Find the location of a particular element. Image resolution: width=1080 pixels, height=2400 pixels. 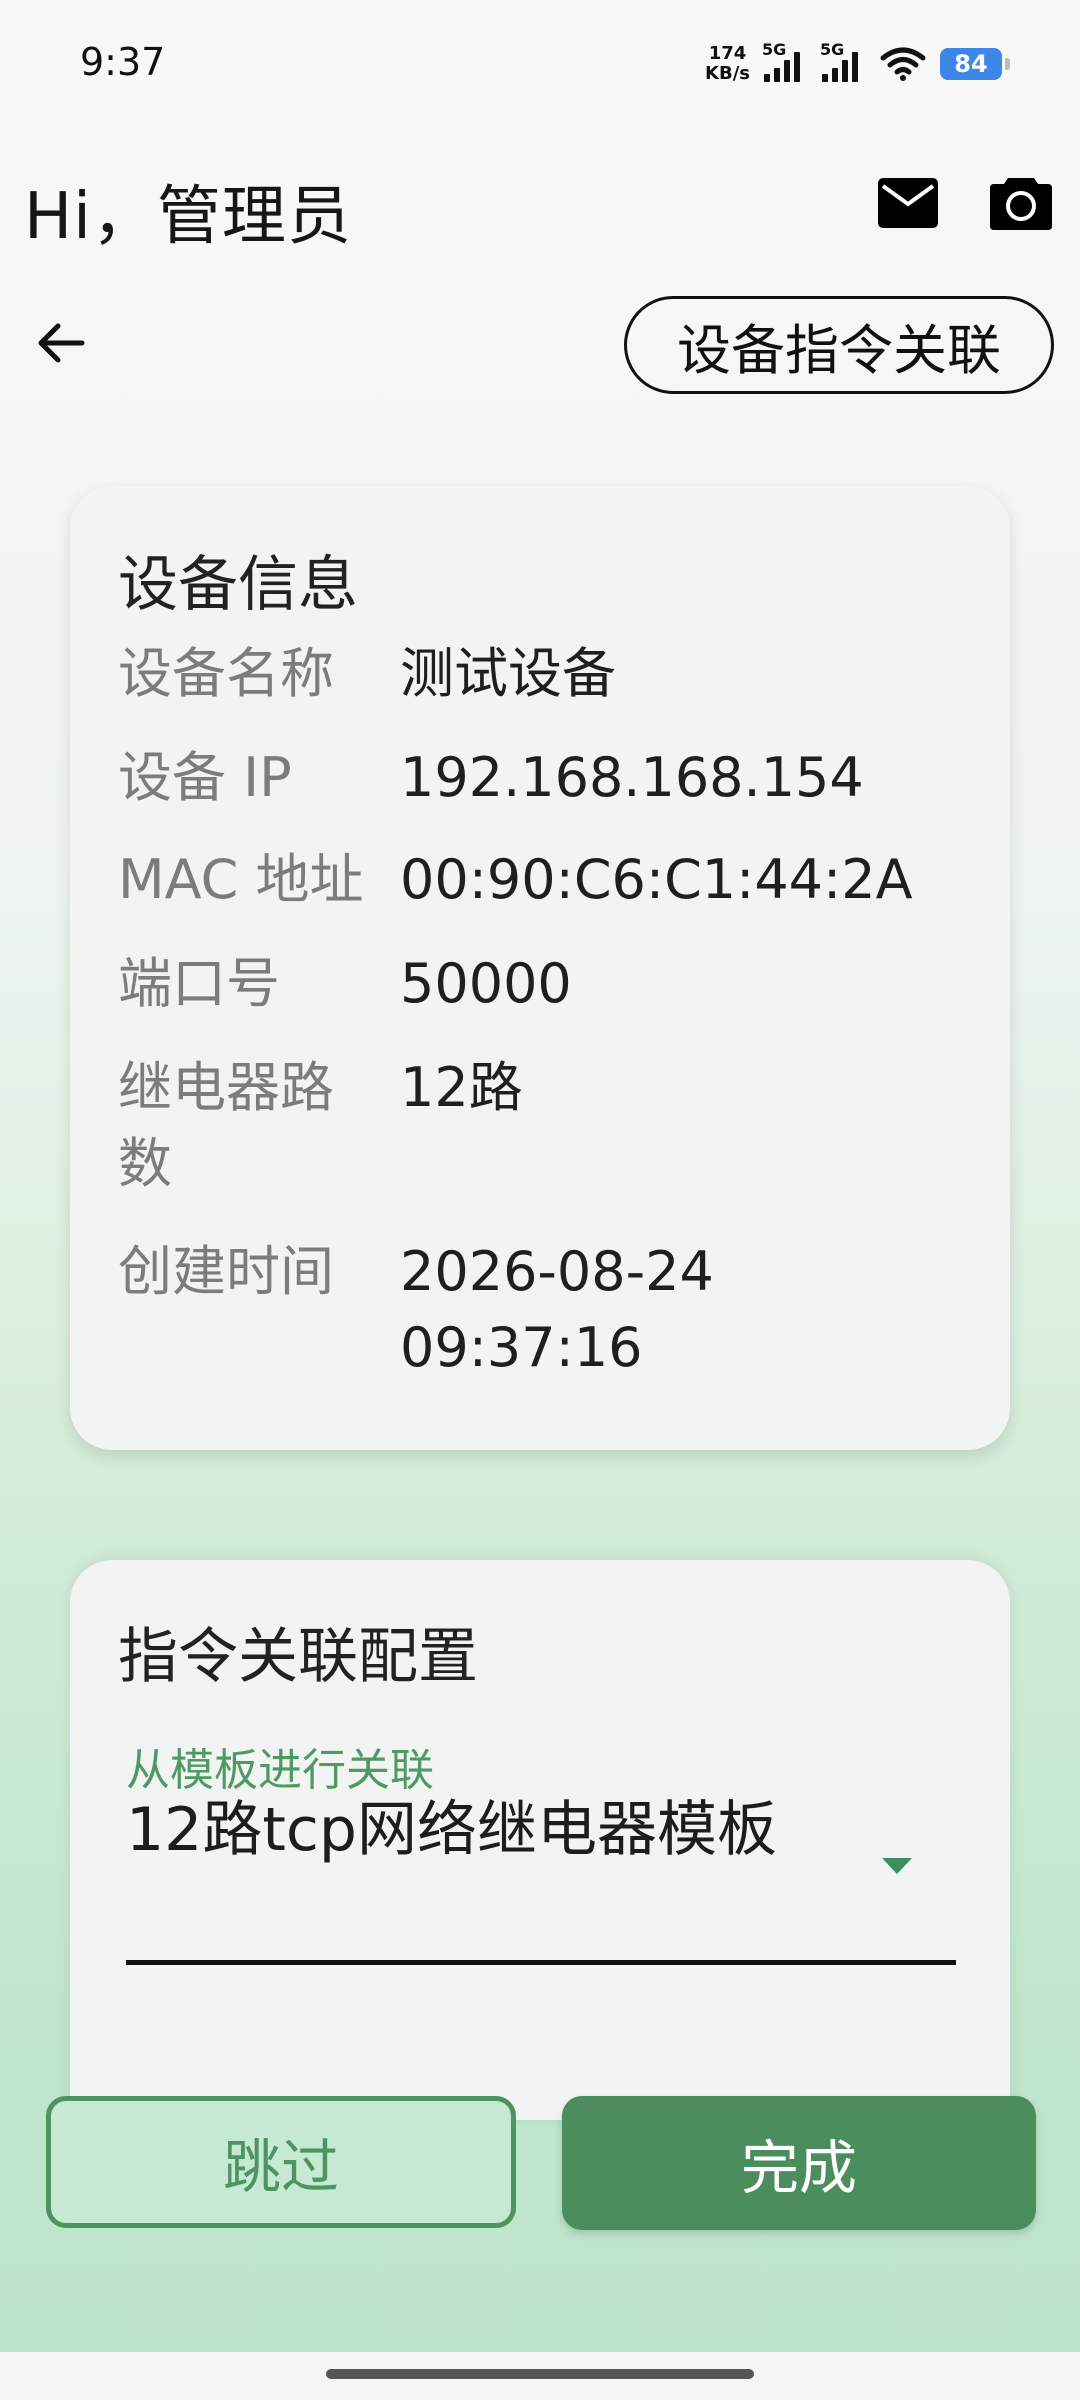

status-time: 9:37 is located at coordinates (123, 62).